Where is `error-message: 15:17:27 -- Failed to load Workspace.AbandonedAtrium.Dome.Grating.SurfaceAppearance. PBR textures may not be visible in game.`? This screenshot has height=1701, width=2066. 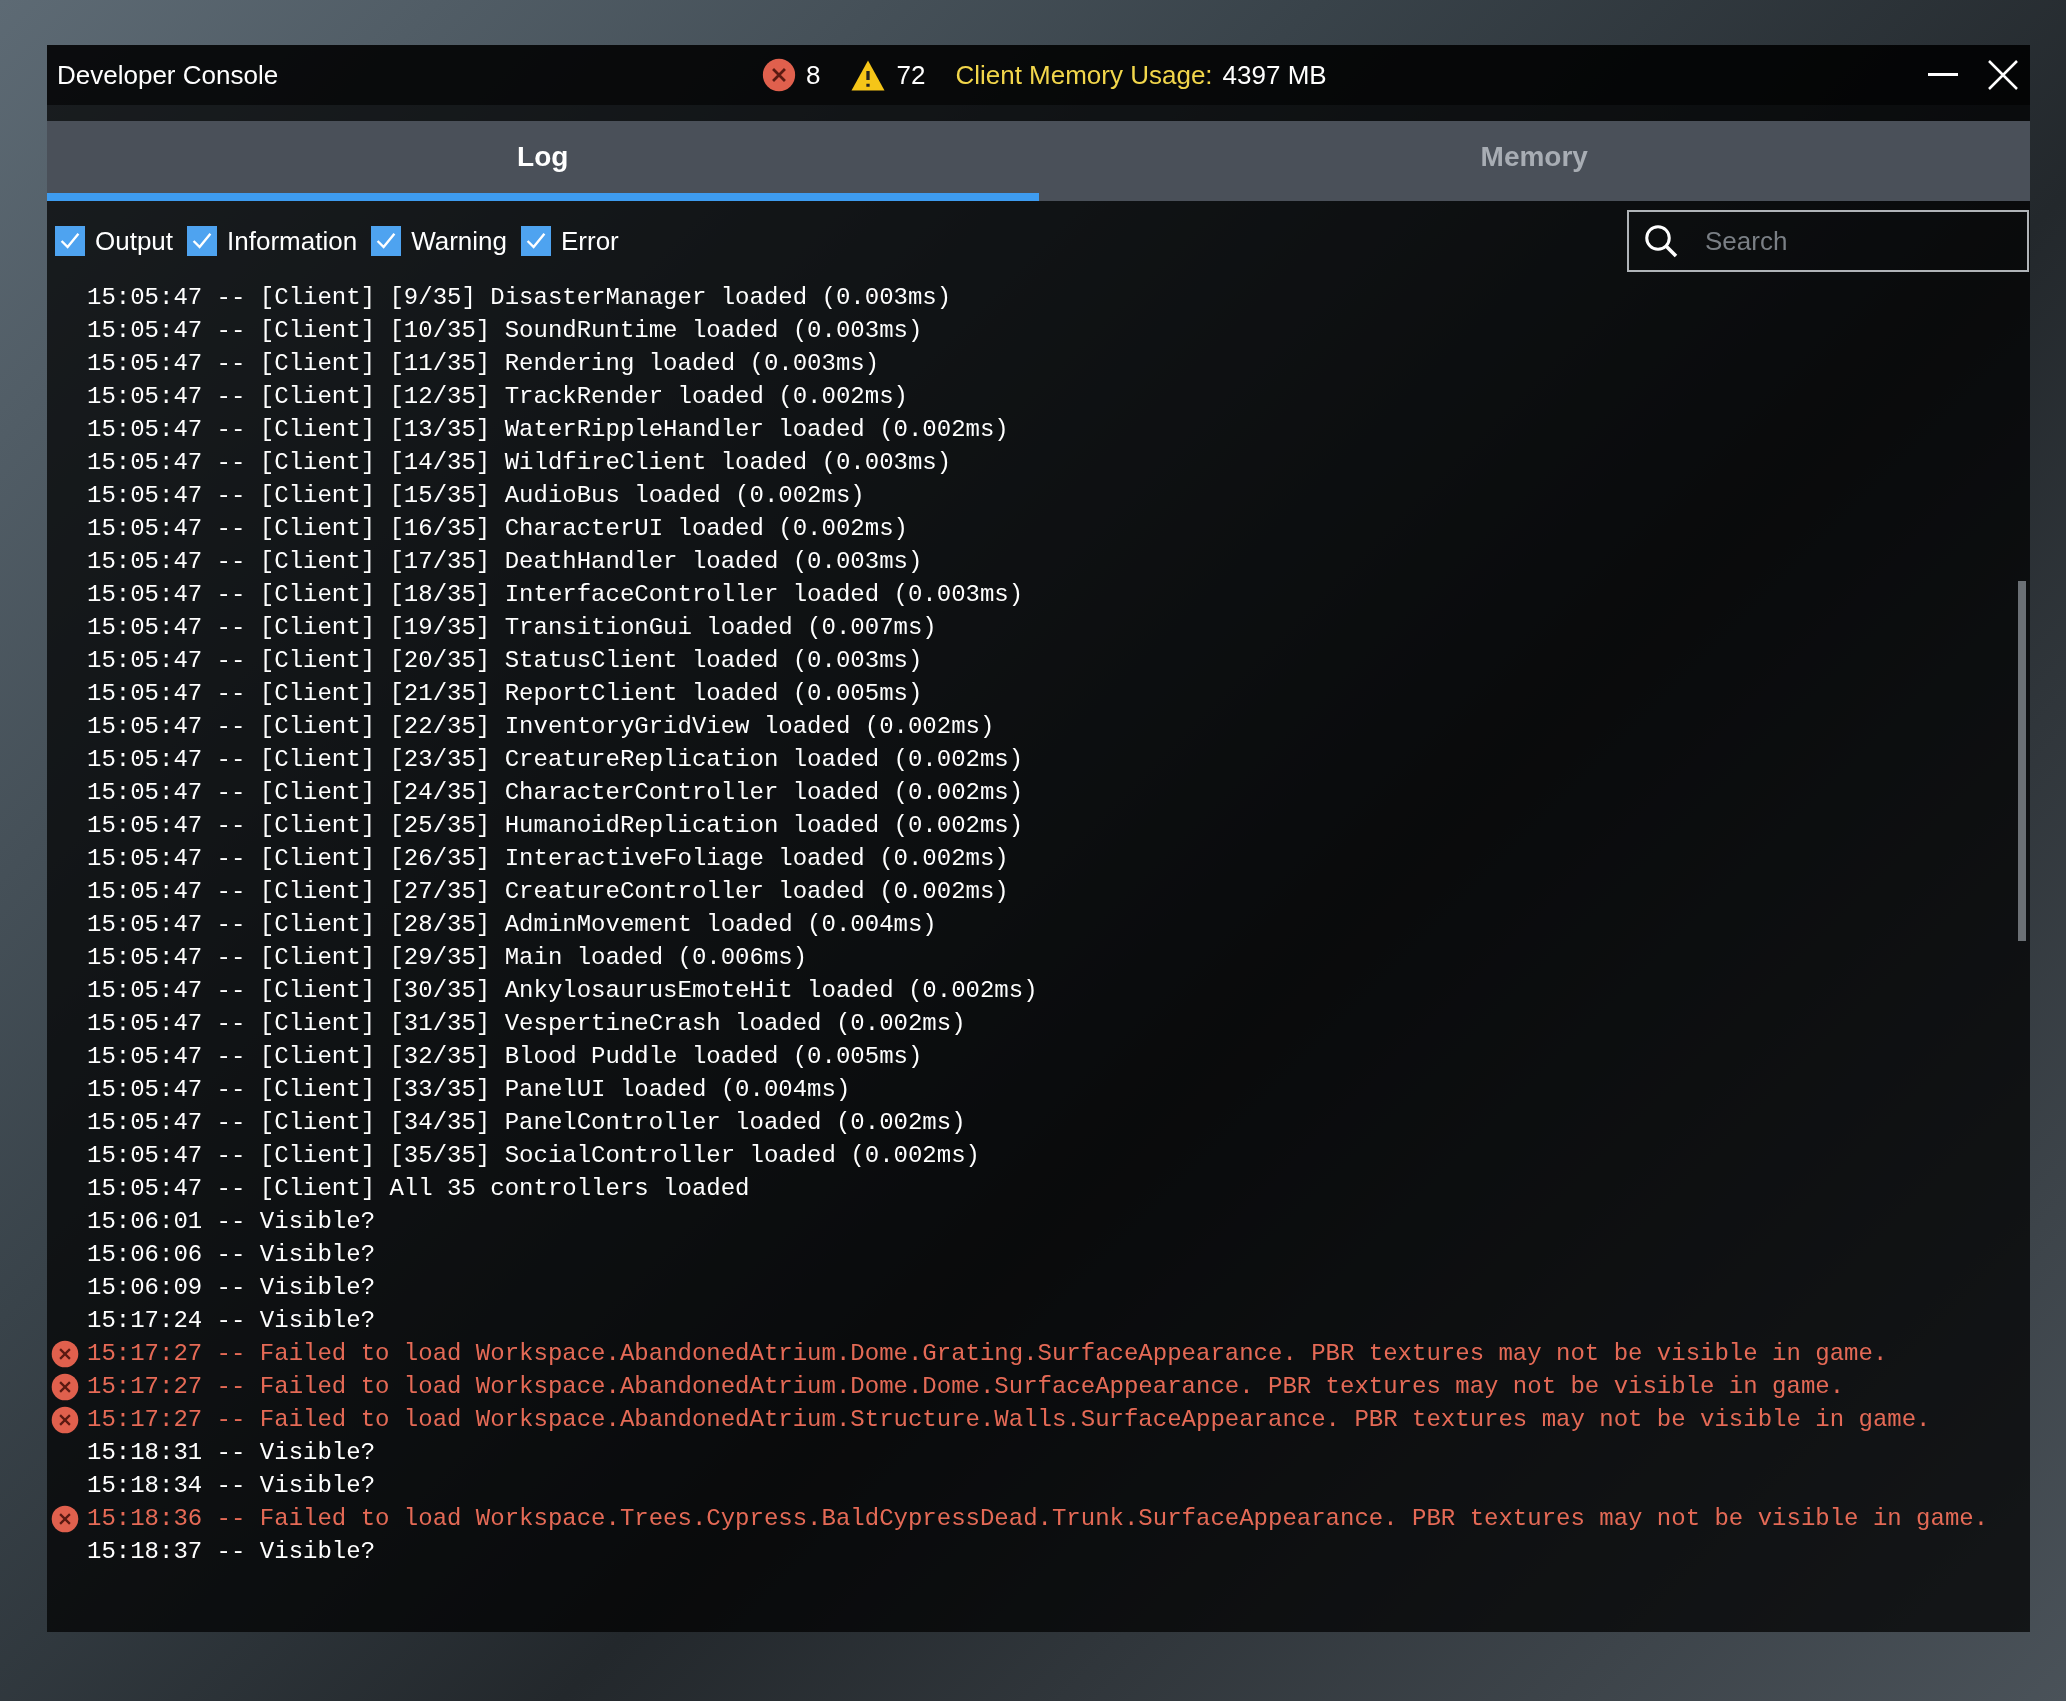 error-message: 15:17:27 -- Failed to load Workspace.AbandonedAtrium.Dome.Grating.SurfaceAppearance. PBR textures may not be visible in game. is located at coordinates (987, 1353).